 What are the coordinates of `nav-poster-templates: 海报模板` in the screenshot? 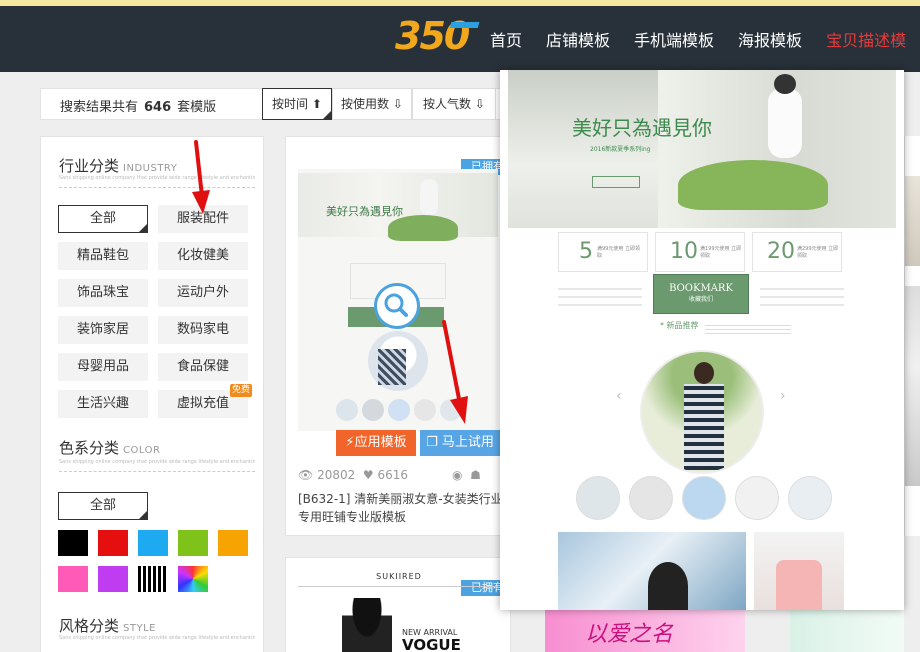 It's located at (770, 39).